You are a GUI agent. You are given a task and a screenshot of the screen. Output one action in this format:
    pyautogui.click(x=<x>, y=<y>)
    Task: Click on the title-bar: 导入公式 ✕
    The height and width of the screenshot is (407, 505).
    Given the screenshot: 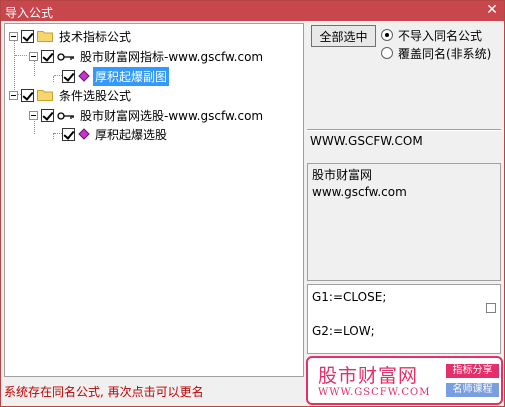 What is the action you would take?
    pyautogui.click(x=252, y=11)
    